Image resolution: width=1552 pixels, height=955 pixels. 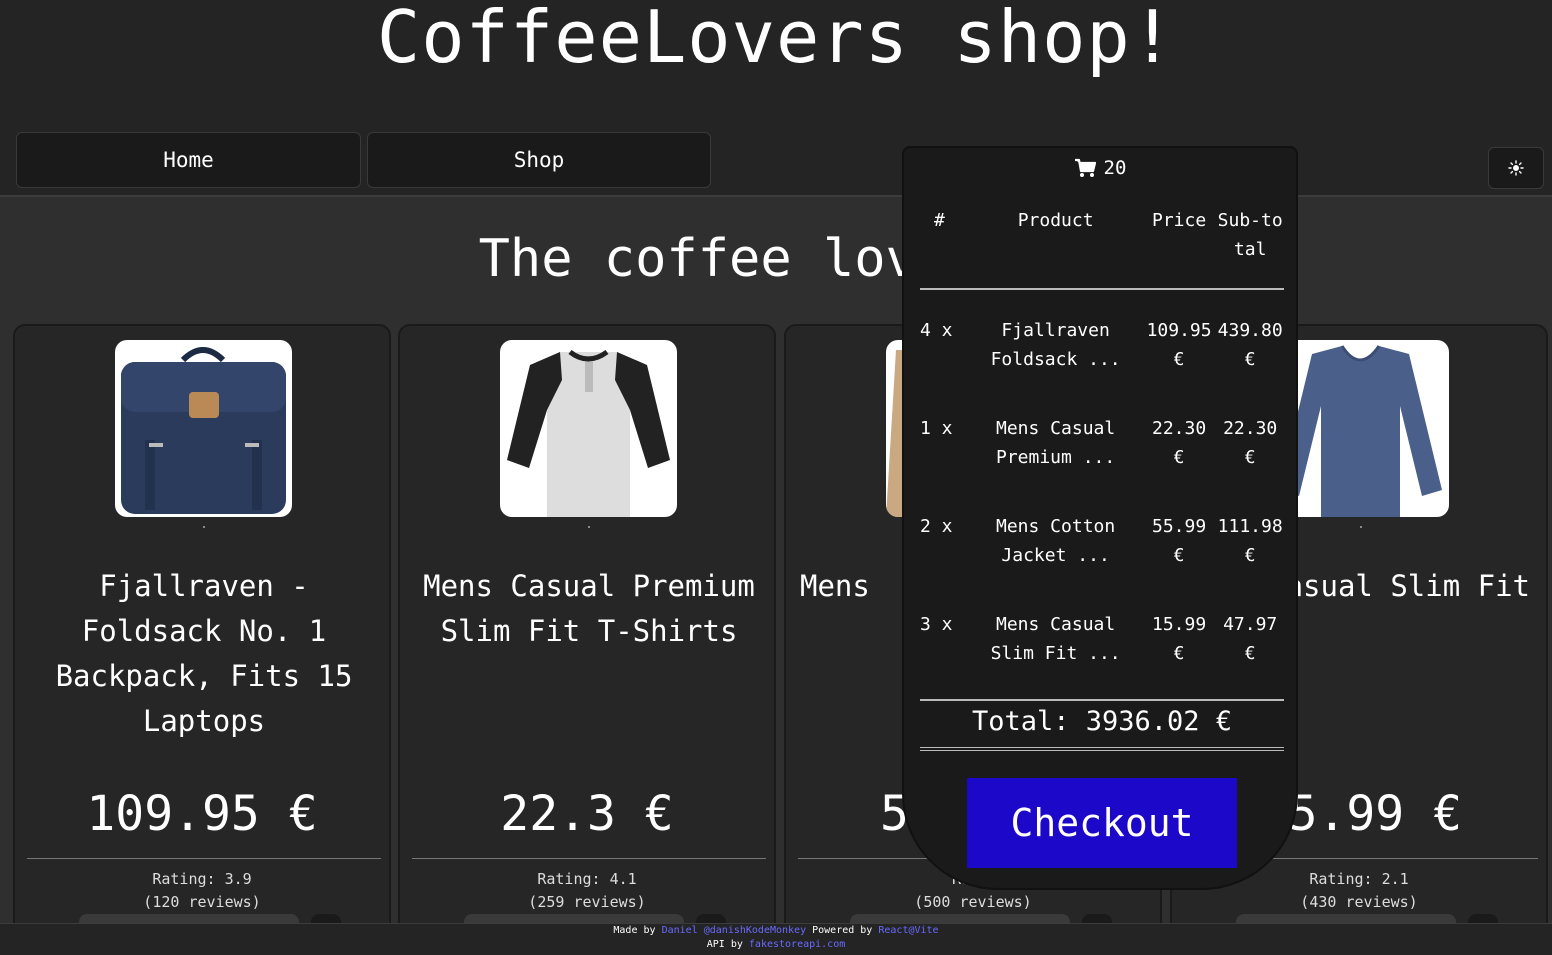 I want to click on product-price: 22.3 €, so click(x=587, y=814).